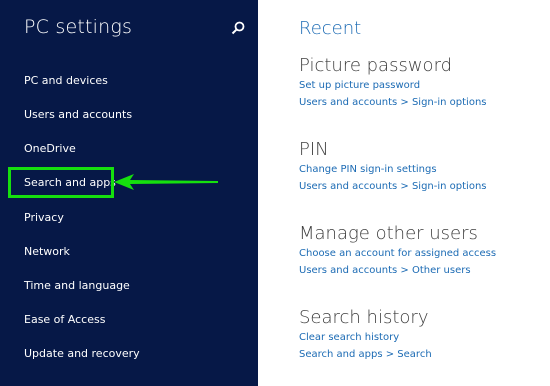  What do you see at coordinates (78, 114) in the screenshot?
I see `sidebar-item-users-and-accounts: Users and accounts` at bounding box center [78, 114].